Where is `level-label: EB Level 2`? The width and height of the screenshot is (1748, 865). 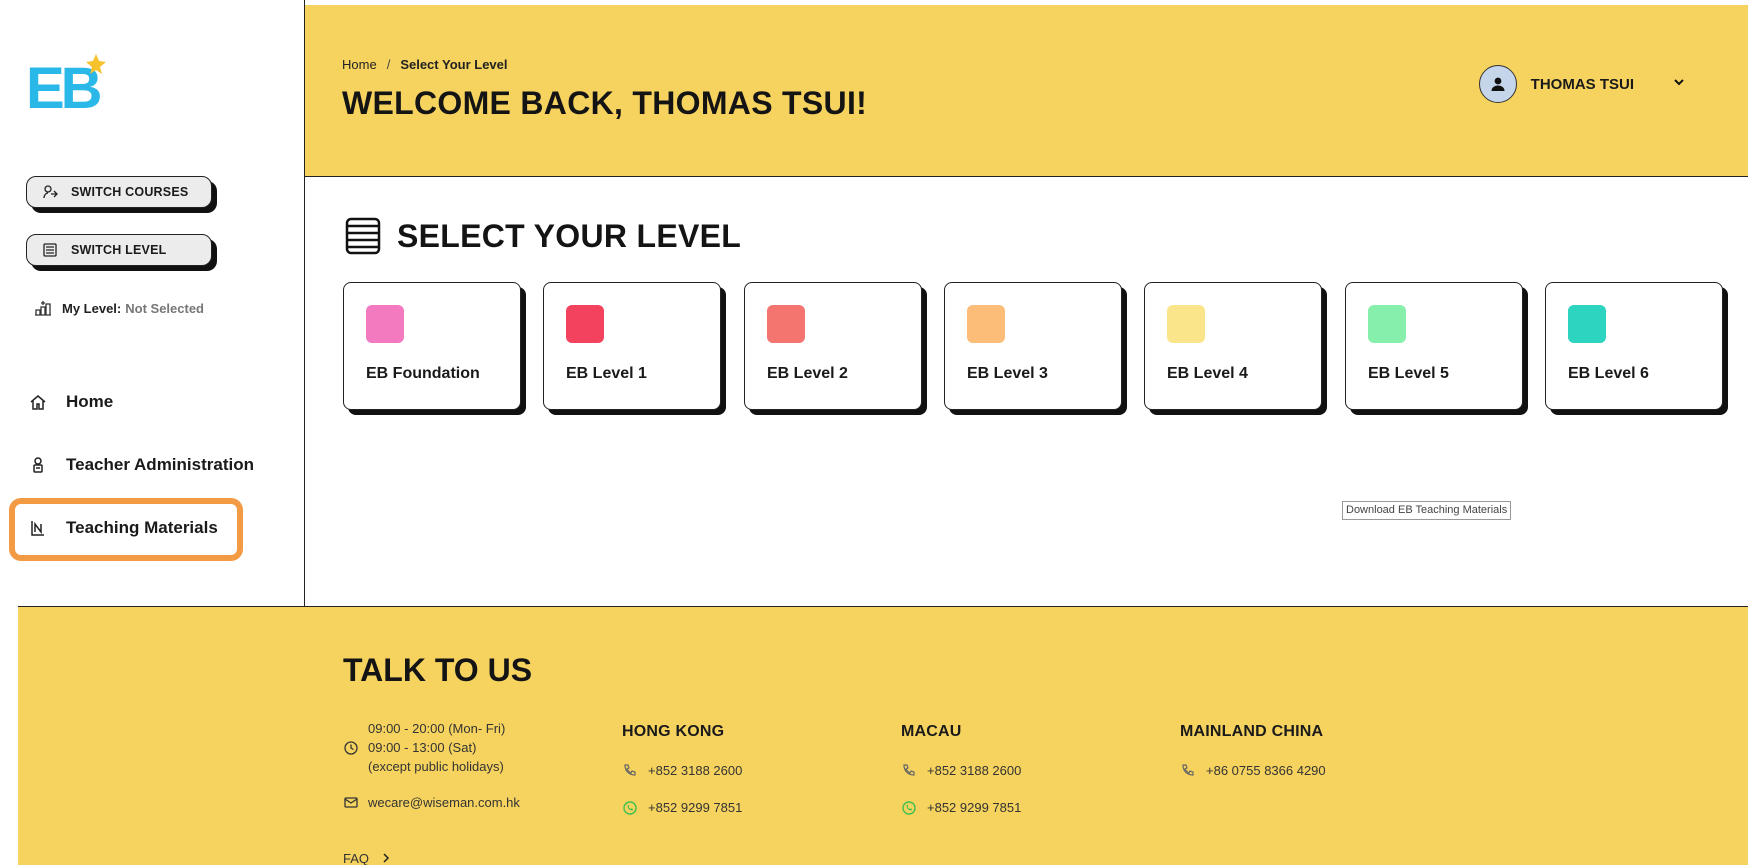
level-label: EB Level 2 is located at coordinates (807, 373).